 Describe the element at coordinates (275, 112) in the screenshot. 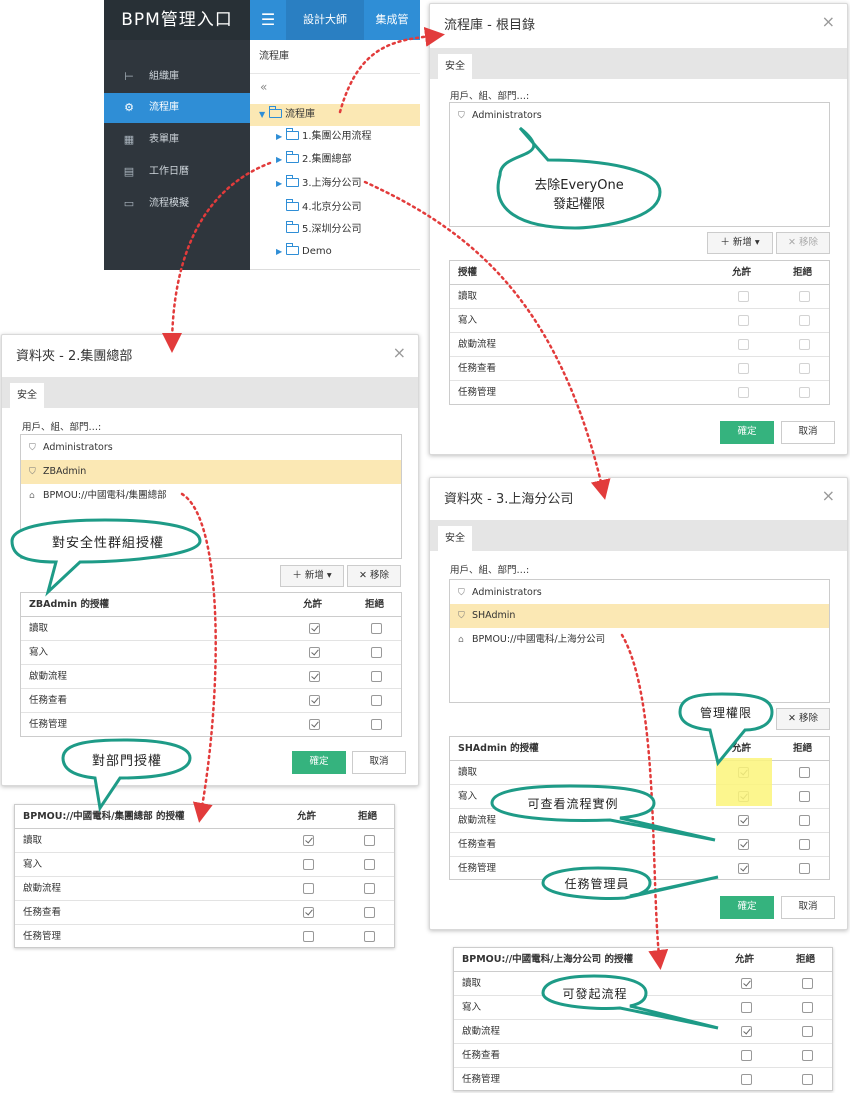

I see `folder-open-icon` at that location.